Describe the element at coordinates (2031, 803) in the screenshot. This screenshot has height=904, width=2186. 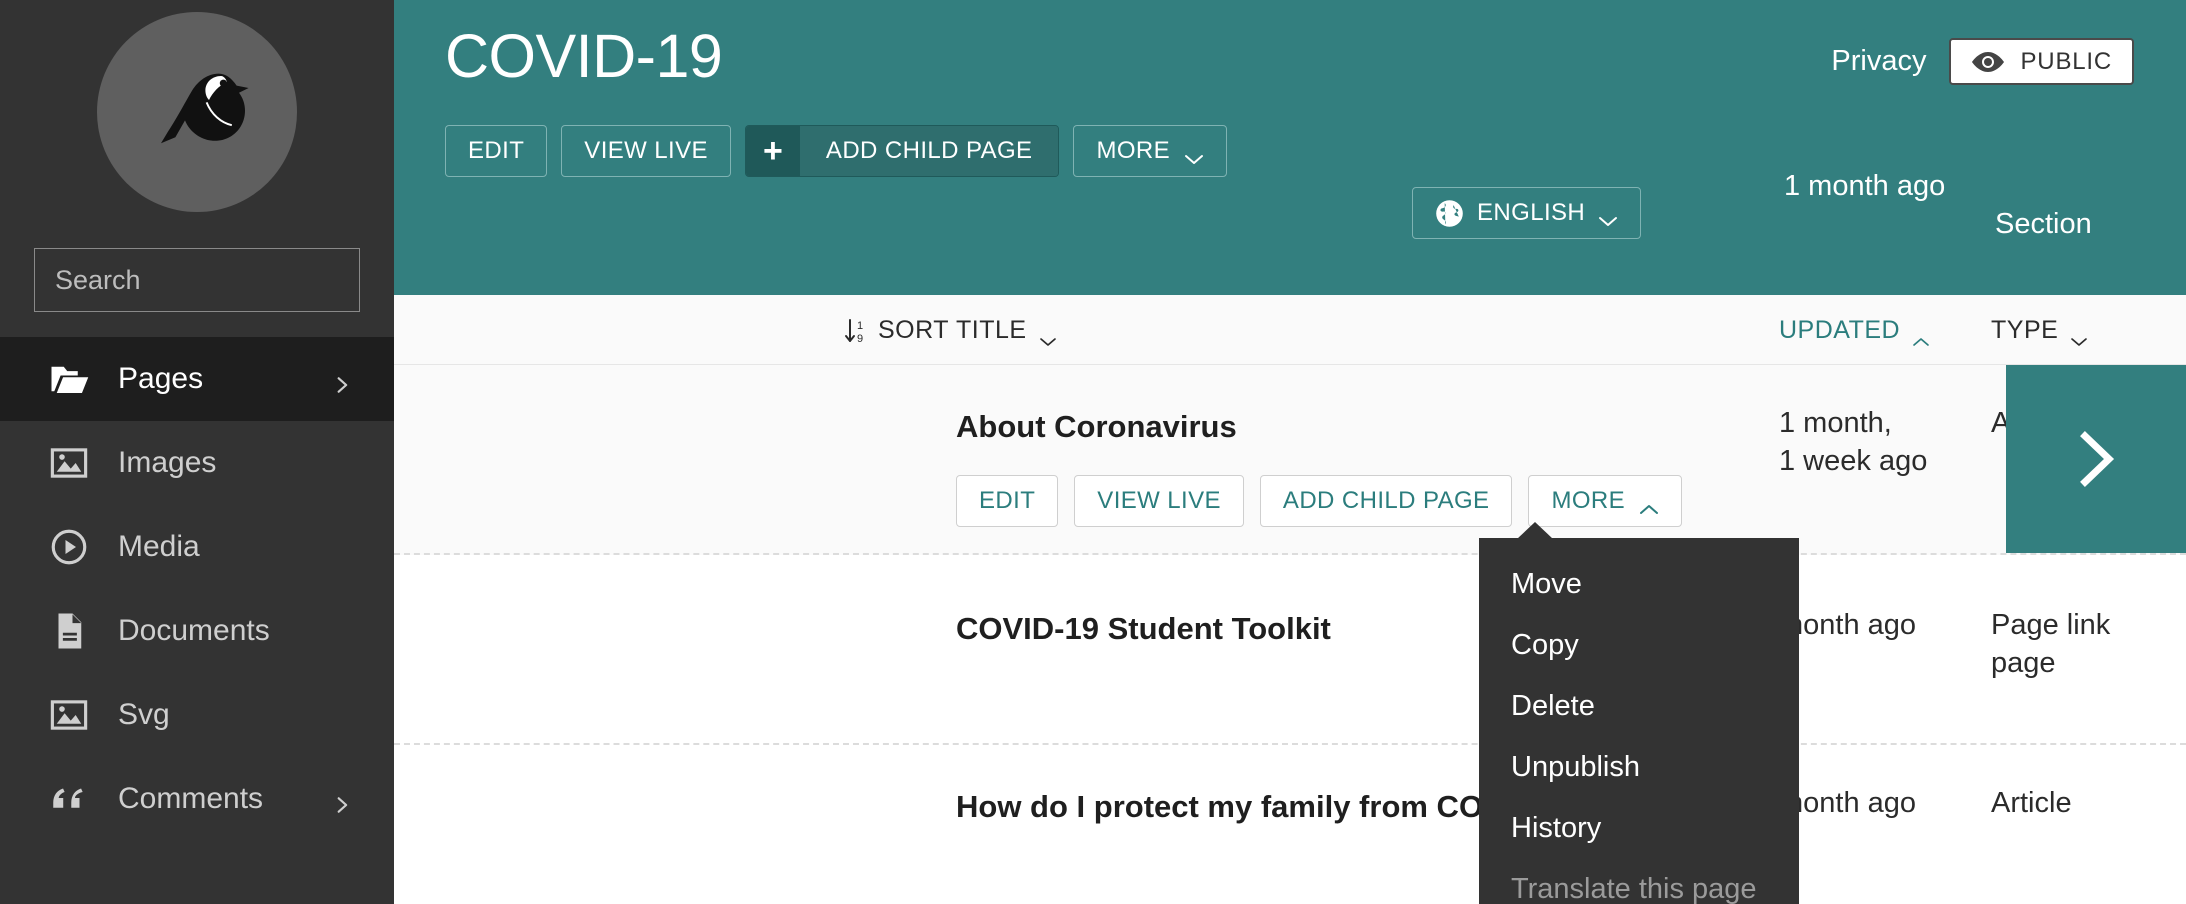
I see `row-type: Article` at that location.